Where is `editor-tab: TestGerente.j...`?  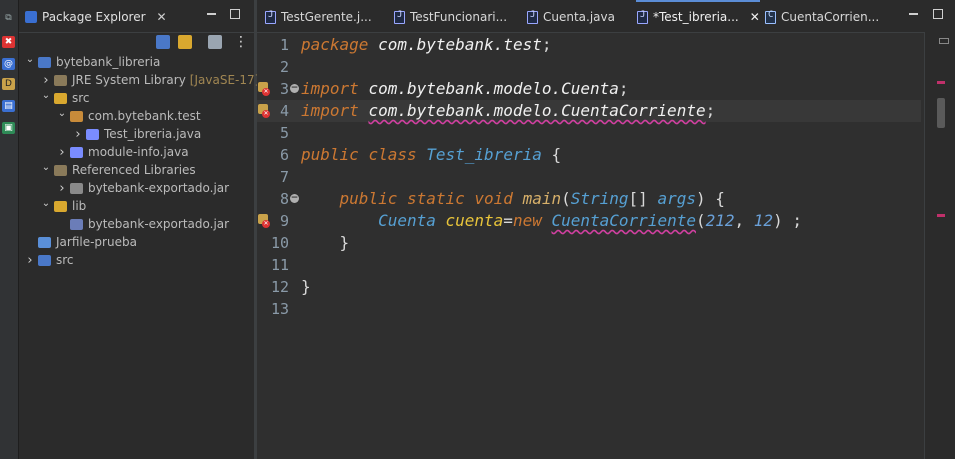
editor-tab: TestGerente.j... is located at coordinates (318, 17).